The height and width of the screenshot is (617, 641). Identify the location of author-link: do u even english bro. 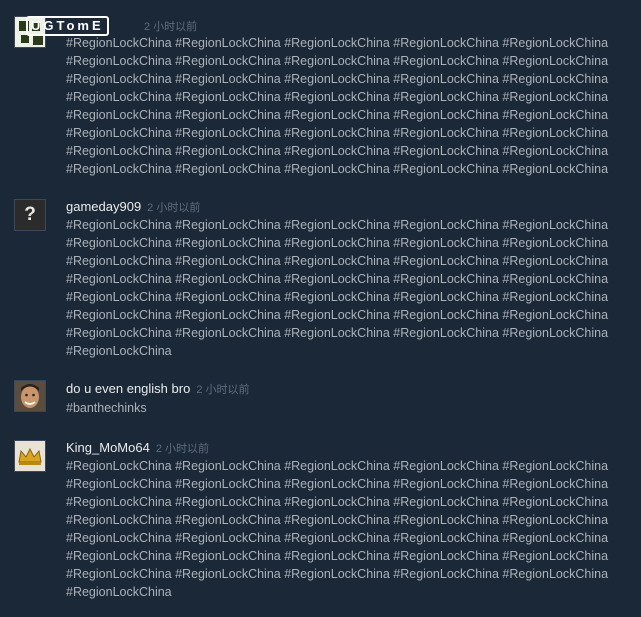
(128, 388).